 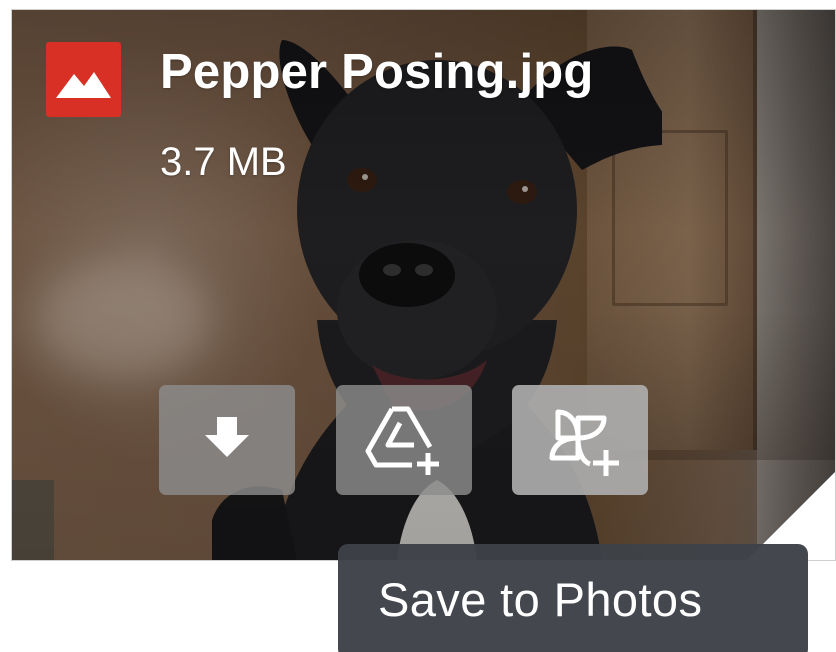 What do you see at coordinates (377, 72) in the screenshot?
I see `attachment-file-name: Pepper Posing.jpg` at bounding box center [377, 72].